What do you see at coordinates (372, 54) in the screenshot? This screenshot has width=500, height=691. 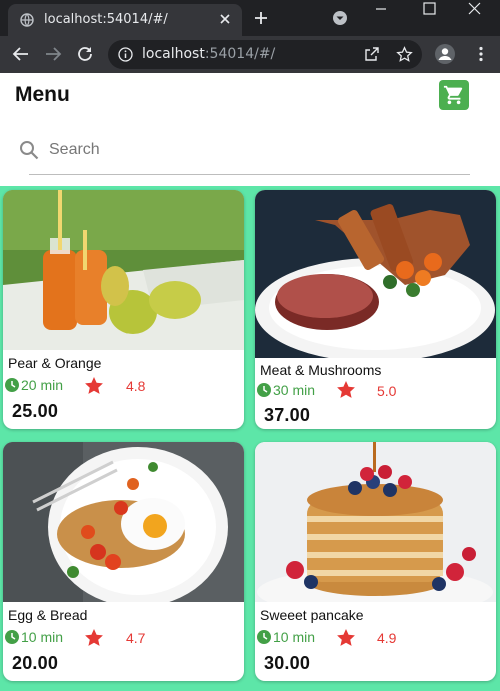 I see `share-icon` at bounding box center [372, 54].